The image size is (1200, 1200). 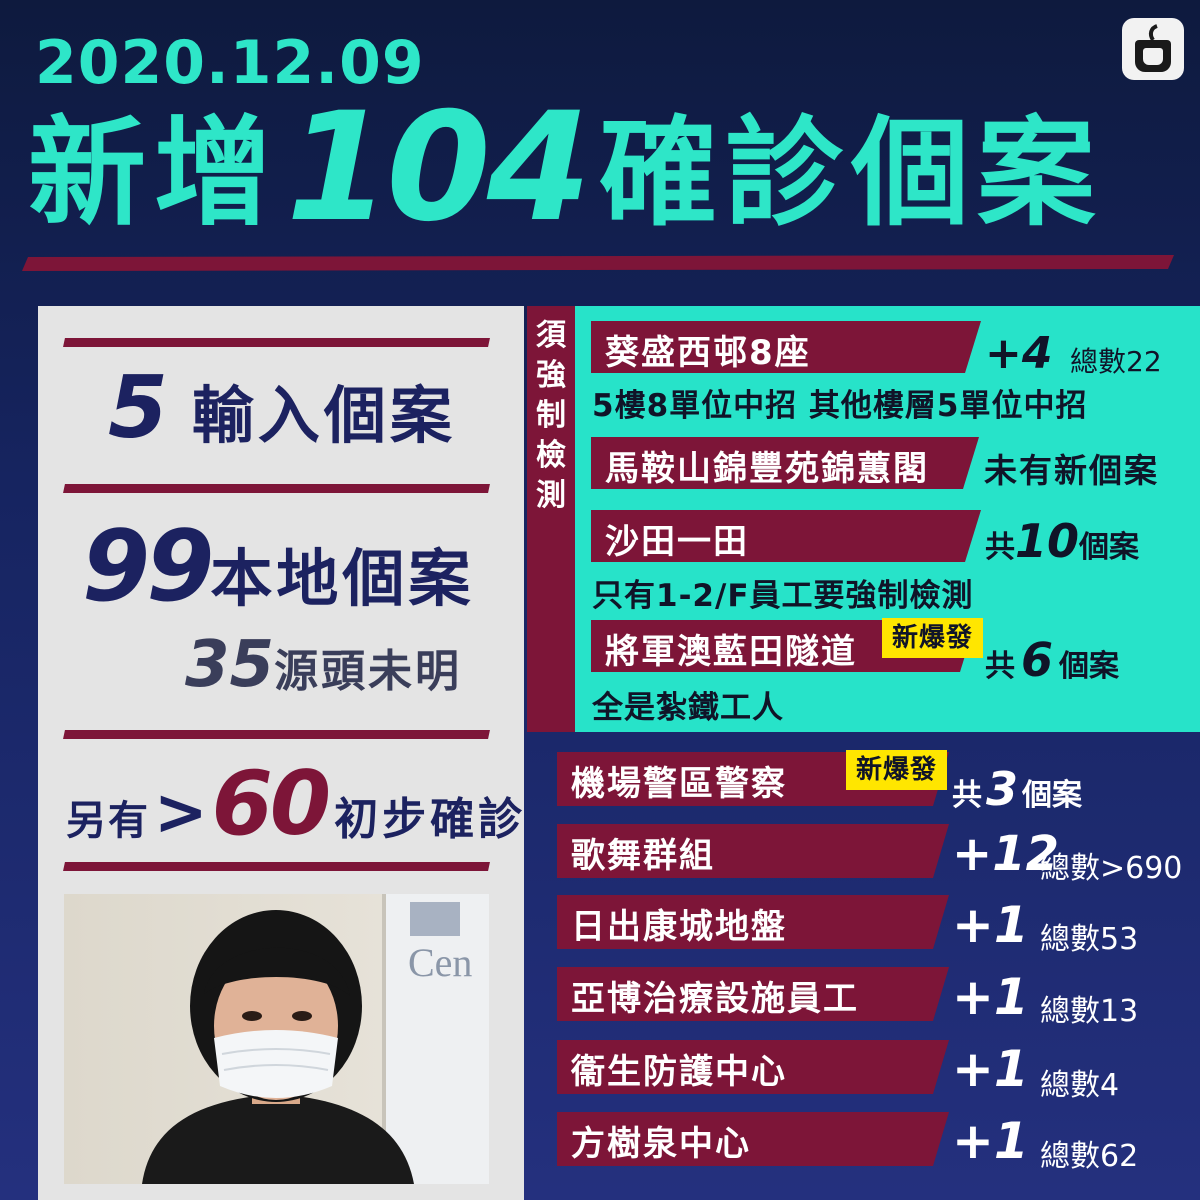 I want to click on location-name: 沙田一田, so click(x=677, y=542).